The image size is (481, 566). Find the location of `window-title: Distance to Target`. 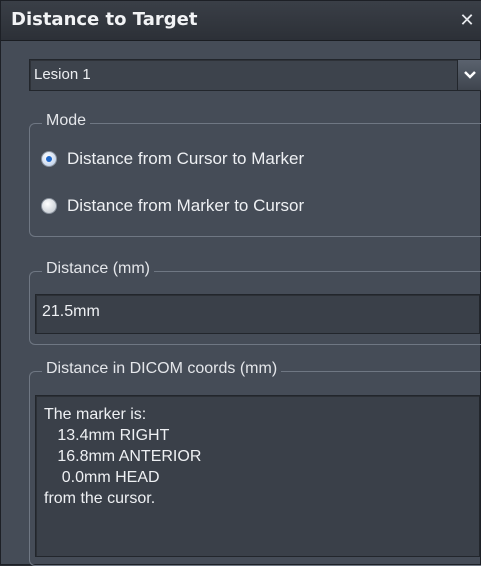

window-title: Distance to Target is located at coordinates (104, 19).